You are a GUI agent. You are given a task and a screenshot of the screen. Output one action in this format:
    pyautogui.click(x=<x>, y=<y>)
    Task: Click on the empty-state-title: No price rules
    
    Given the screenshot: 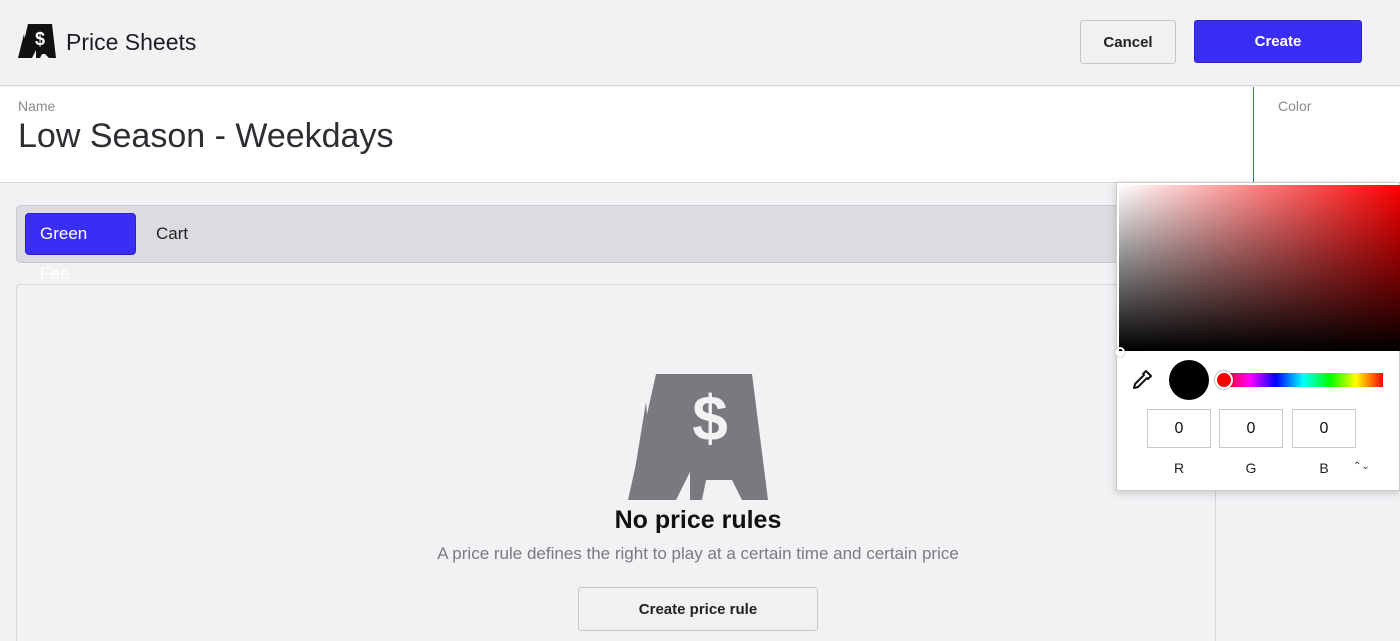 What is the action you would take?
    pyautogui.click(x=698, y=520)
    